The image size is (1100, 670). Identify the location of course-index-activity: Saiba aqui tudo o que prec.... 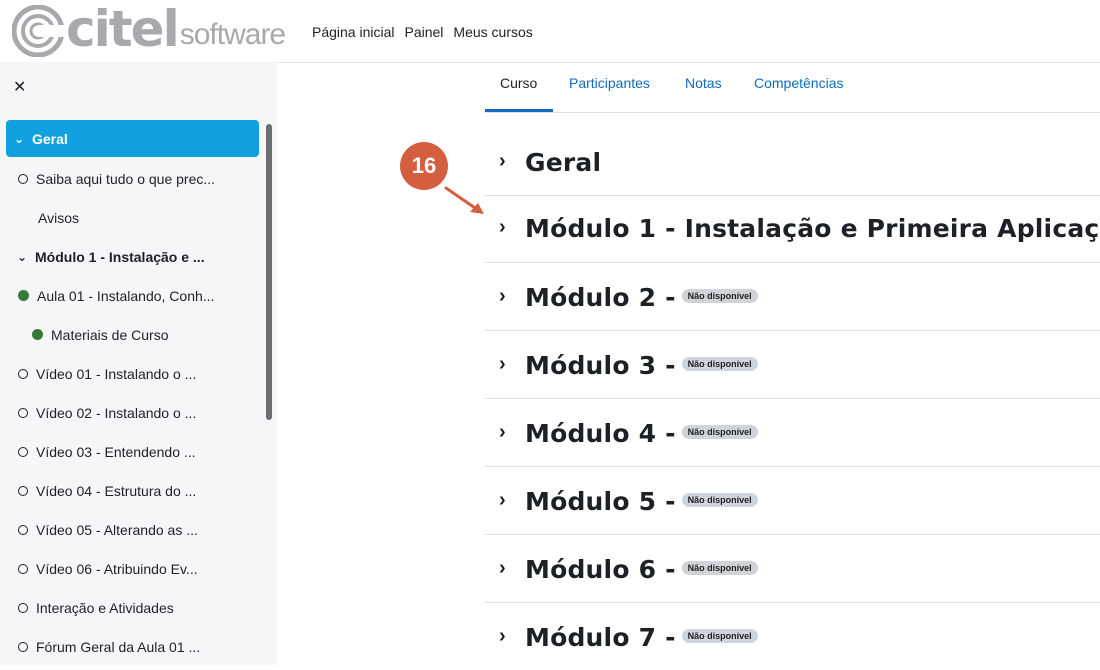
(131, 178).